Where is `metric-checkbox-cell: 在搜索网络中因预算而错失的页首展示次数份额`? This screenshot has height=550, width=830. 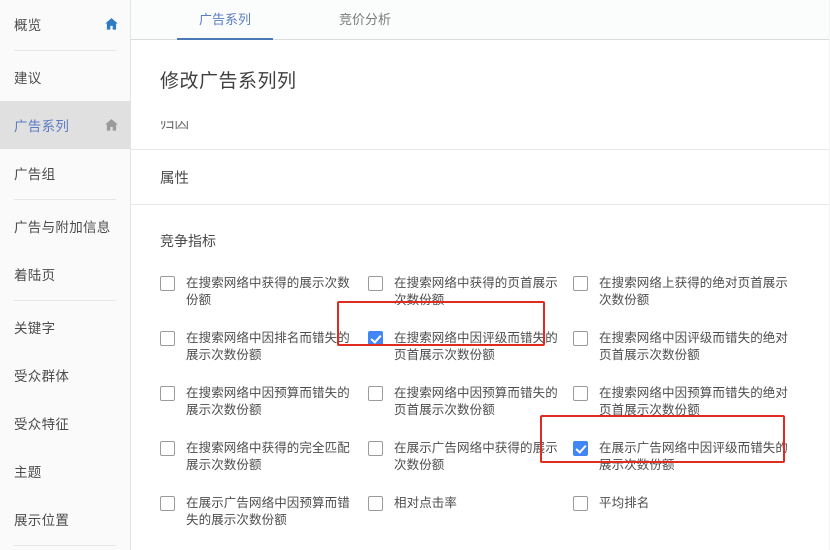 metric-checkbox-cell: 在搜索网络中因预算而错失的页首展示次数份额 is located at coordinates (461, 402).